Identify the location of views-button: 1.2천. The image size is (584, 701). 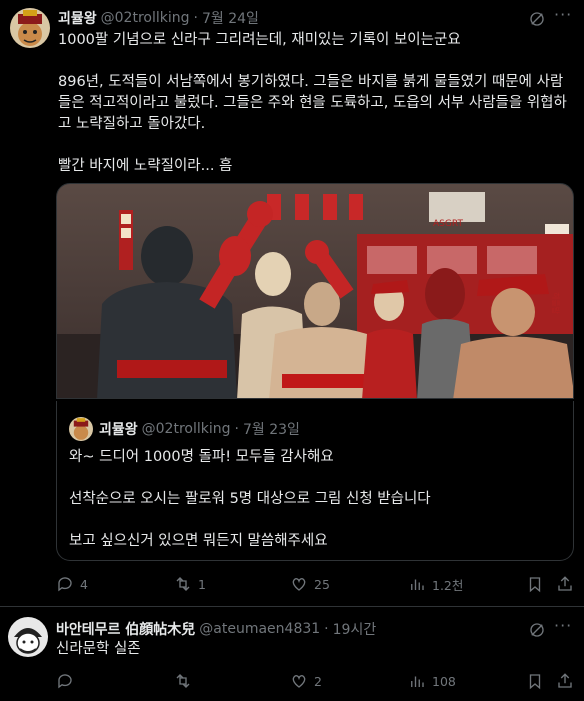
(435, 584).